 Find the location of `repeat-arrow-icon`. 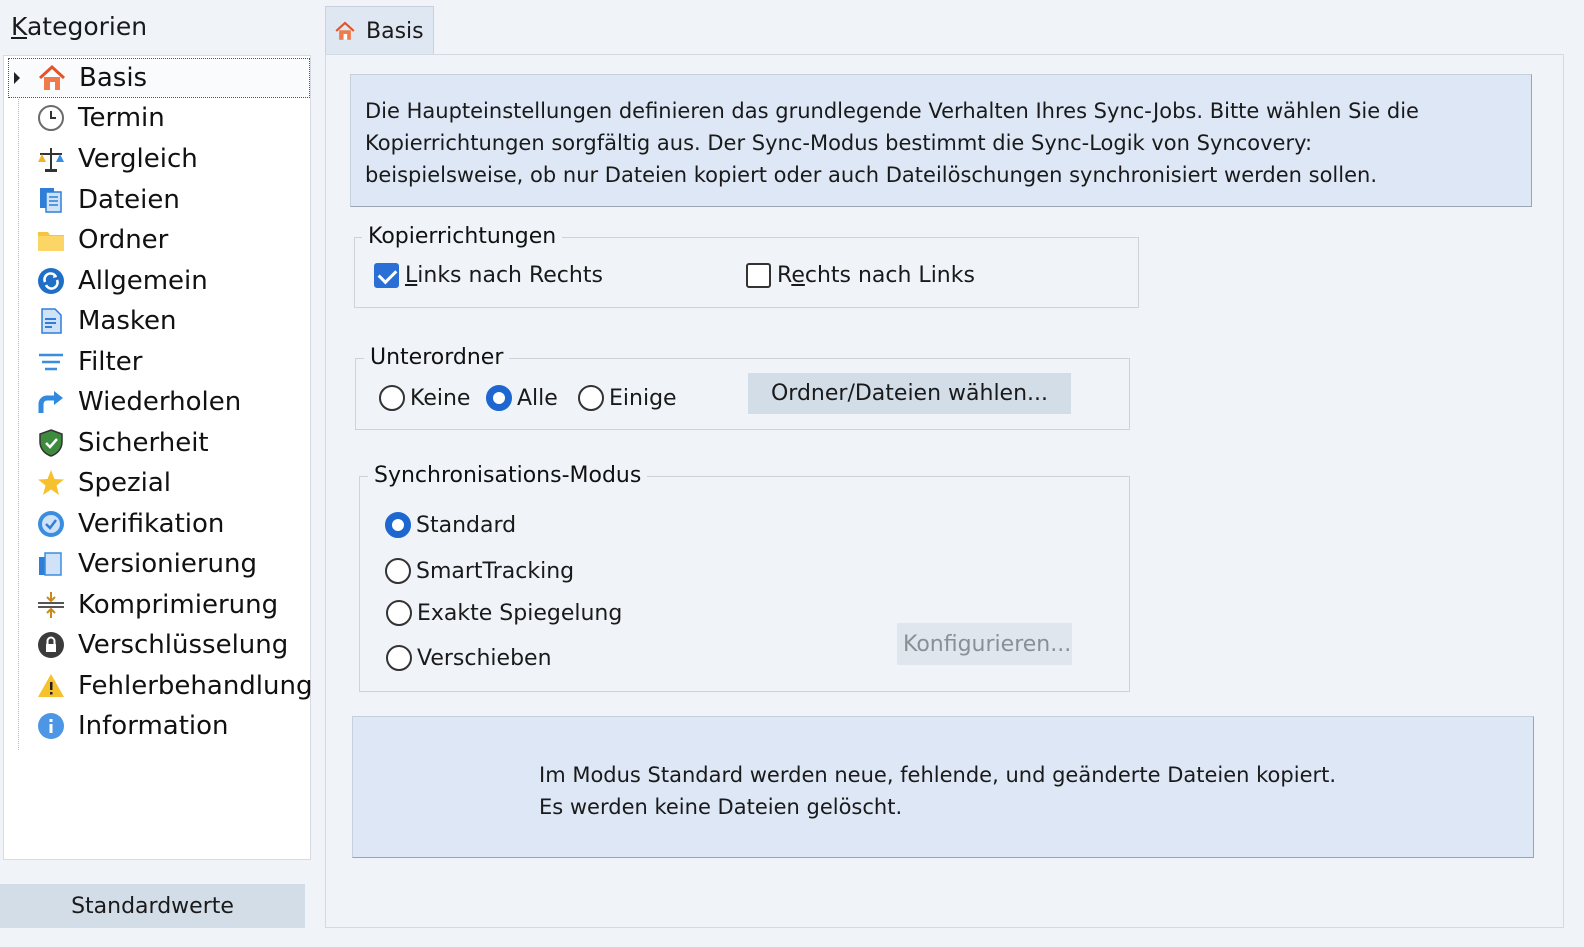

repeat-arrow-icon is located at coordinates (51, 402).